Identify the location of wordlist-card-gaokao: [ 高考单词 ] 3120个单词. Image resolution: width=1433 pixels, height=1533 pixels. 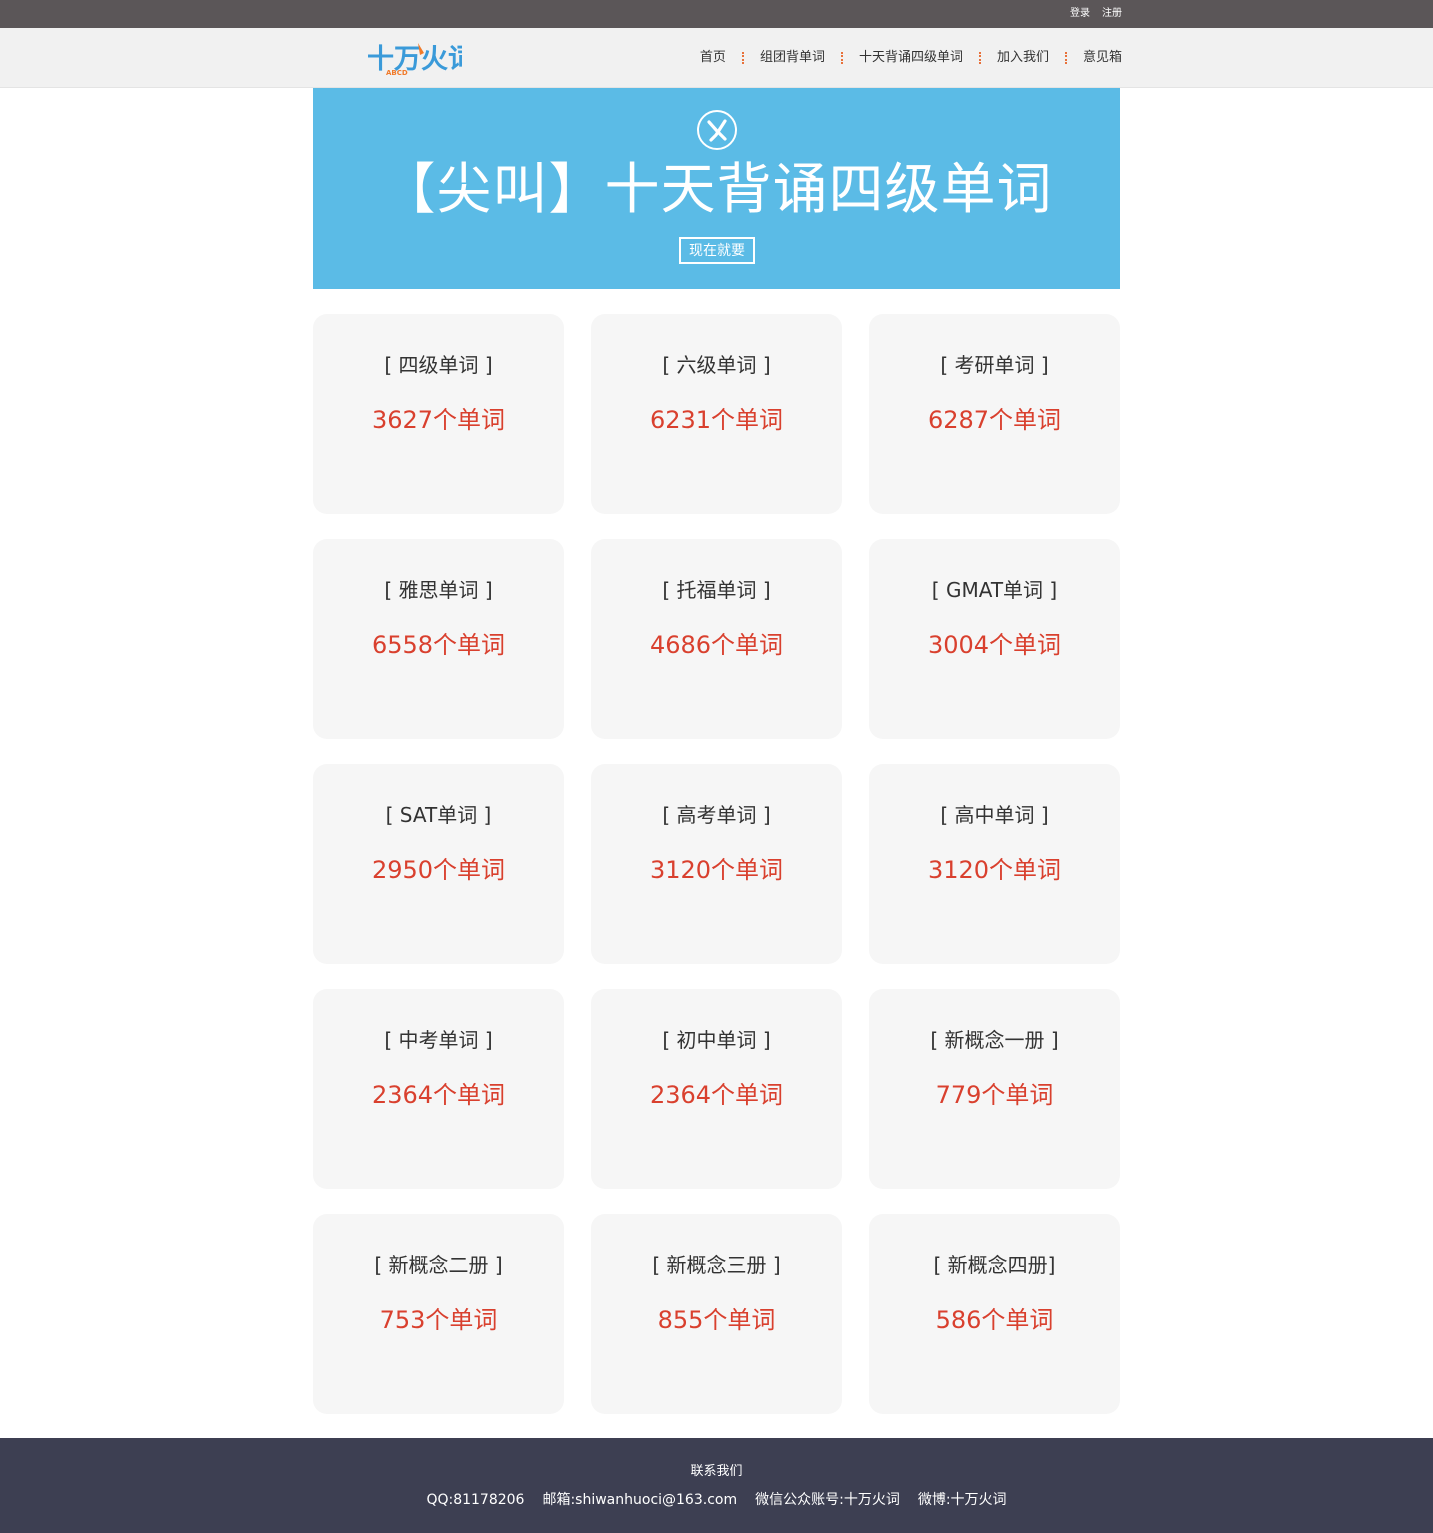
(716, 864).